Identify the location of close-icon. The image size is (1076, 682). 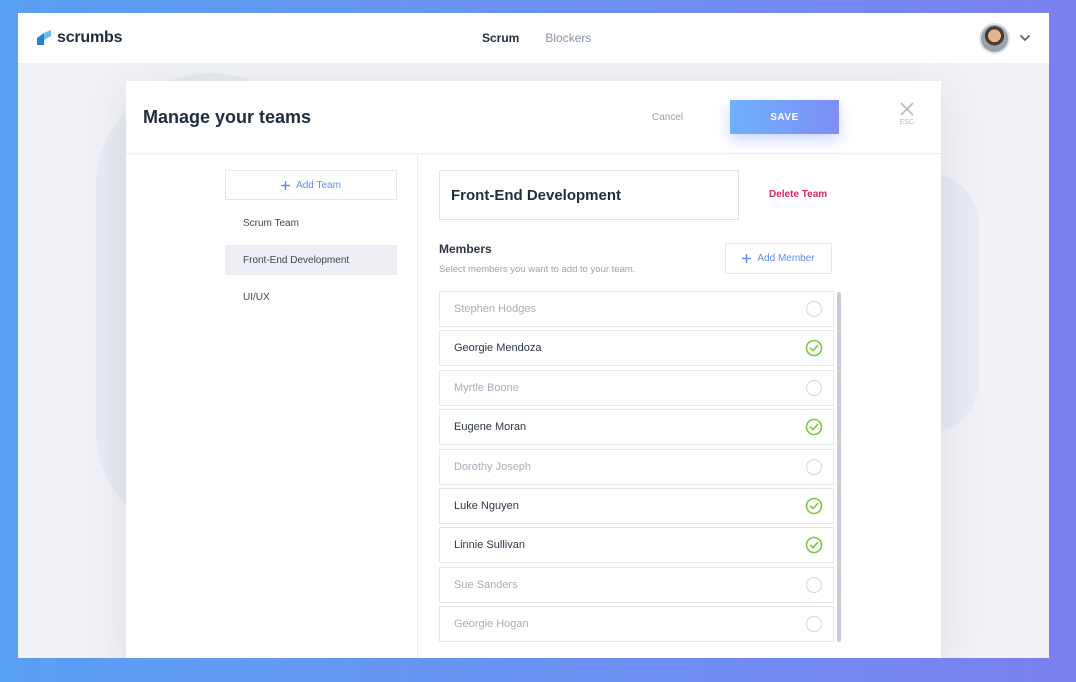
(907, 109).